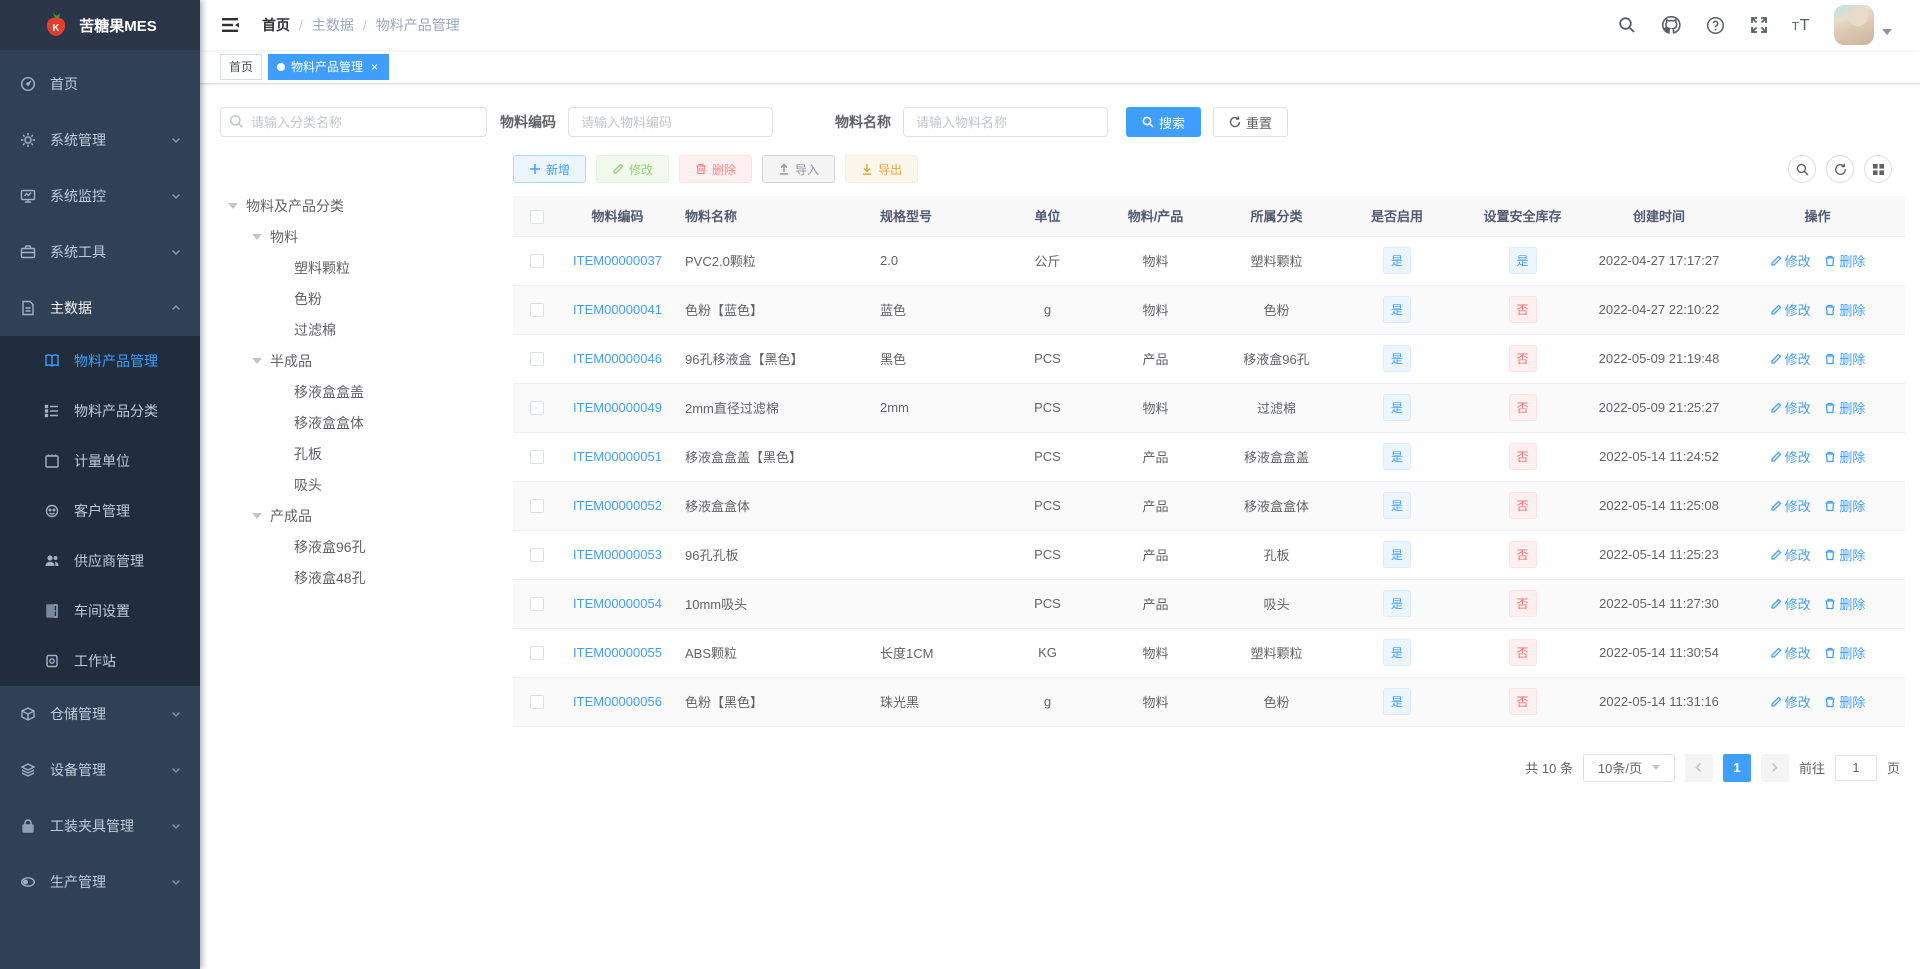 This screenshot has width=1920, height=969. I want to click on tag-close-icon: ×, so click(374, 67).